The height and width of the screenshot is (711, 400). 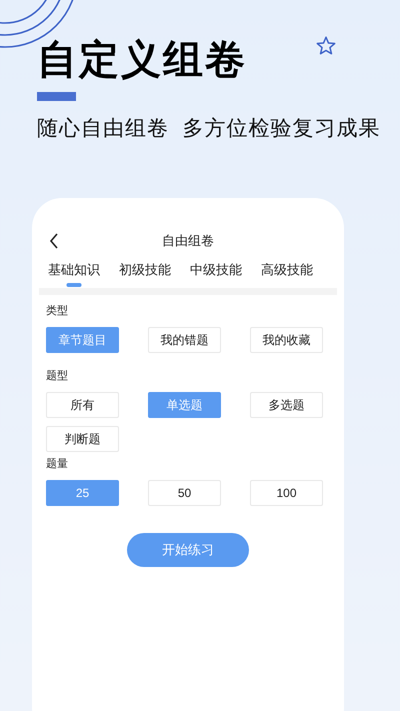 What do you see at coordinates (287, 273) in the screenshot?
I see `category-tab: 高级技能` at bounding box center [287, 273].